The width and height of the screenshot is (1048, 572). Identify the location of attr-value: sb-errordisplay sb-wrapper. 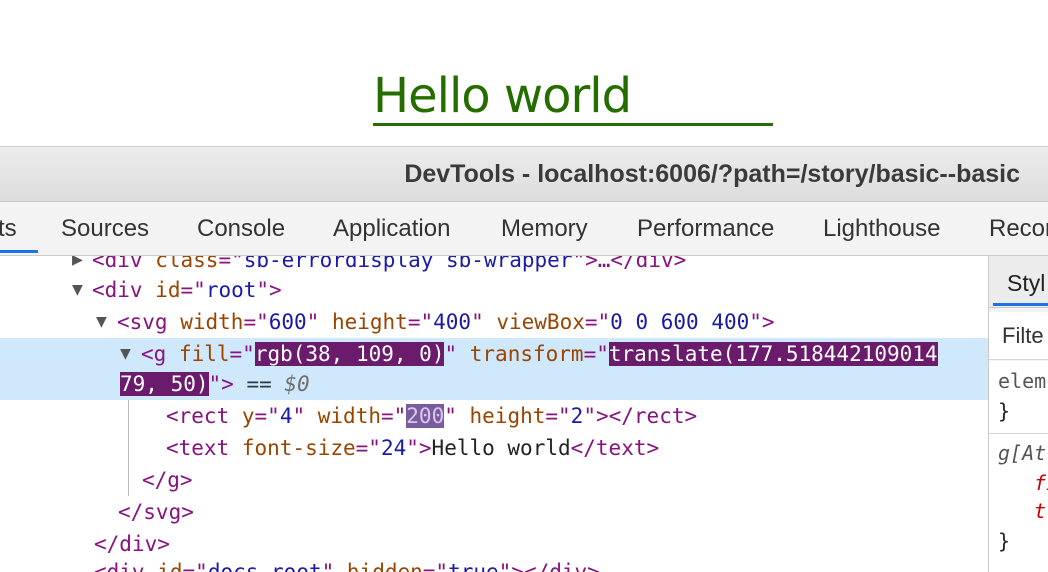
(408, 264).